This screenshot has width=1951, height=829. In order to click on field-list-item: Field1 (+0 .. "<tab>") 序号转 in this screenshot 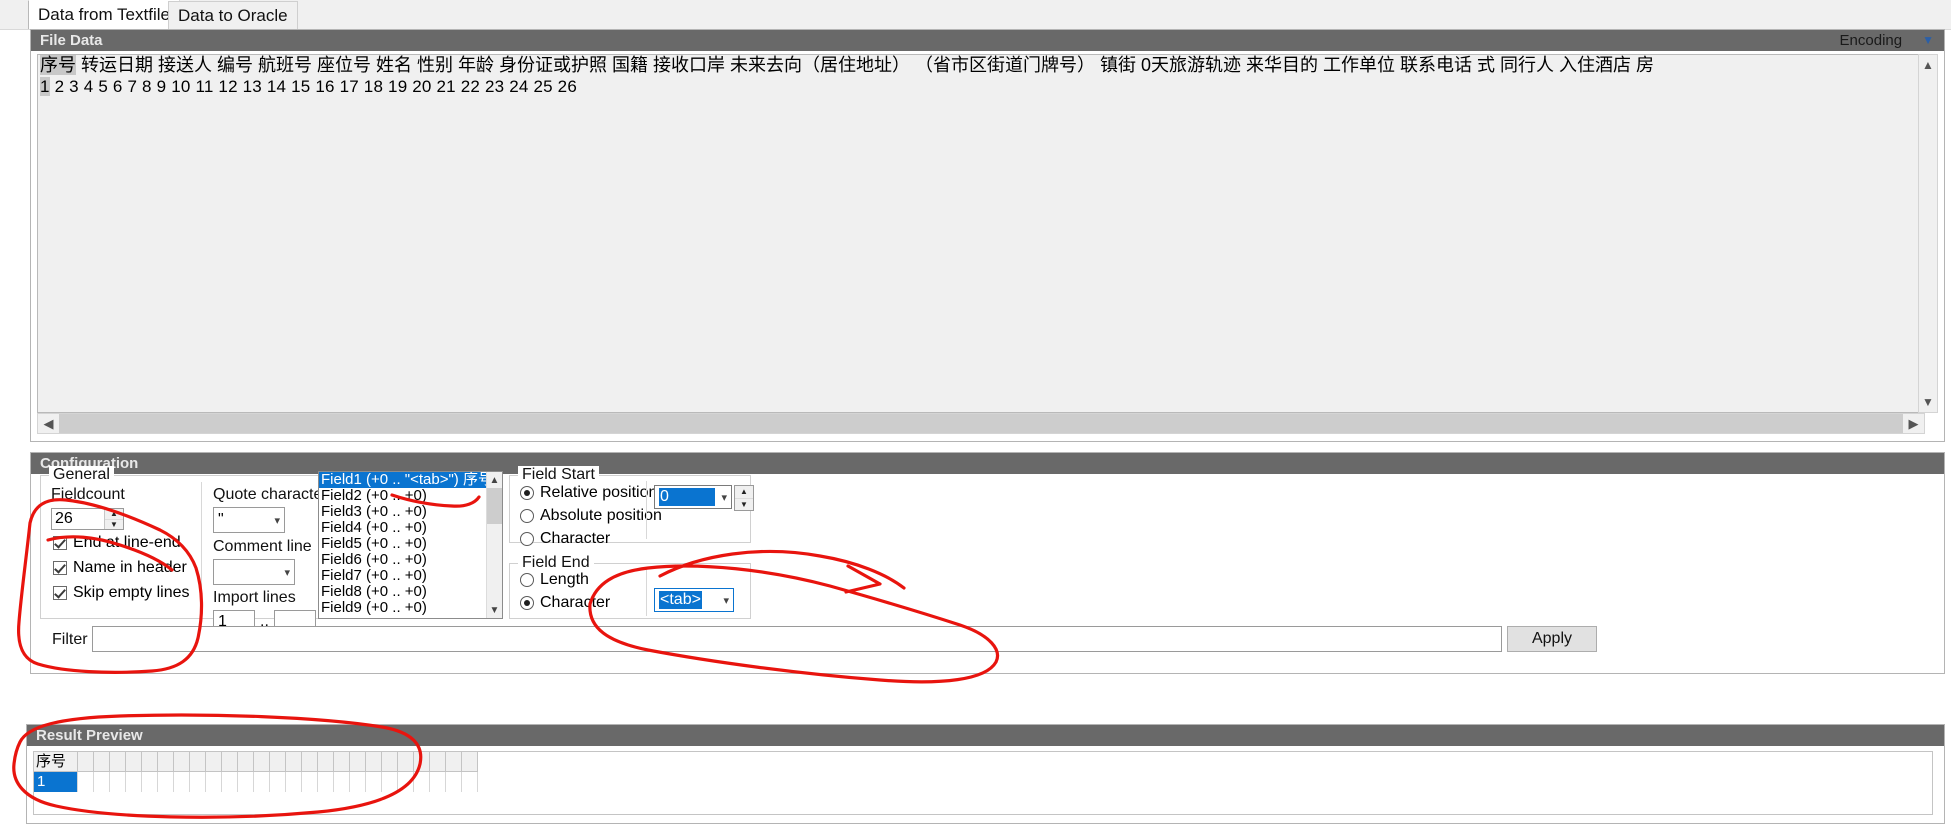, I will do `click(410, 480)`.